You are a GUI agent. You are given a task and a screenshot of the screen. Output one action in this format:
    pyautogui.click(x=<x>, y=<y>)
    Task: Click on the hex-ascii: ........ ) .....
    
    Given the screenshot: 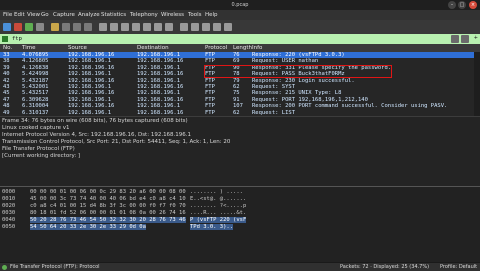 What is the action you would take?
    pyautogui.click(x=216, y=192)
    